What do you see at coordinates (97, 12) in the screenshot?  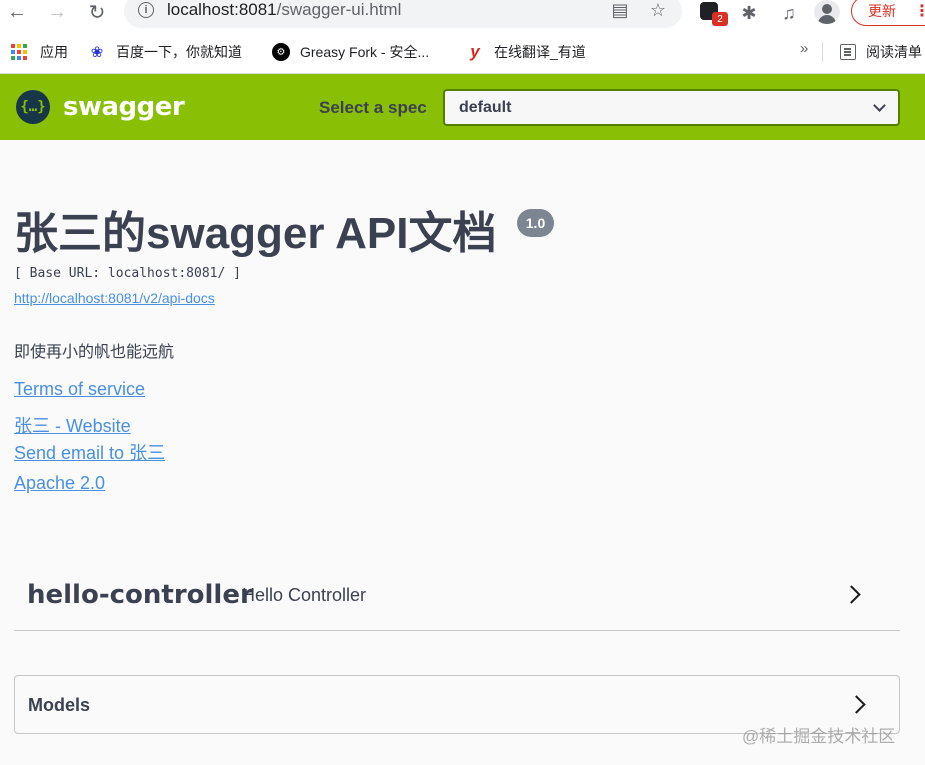 I see `reload-icon: ↻` at bounding box center [97, 12].